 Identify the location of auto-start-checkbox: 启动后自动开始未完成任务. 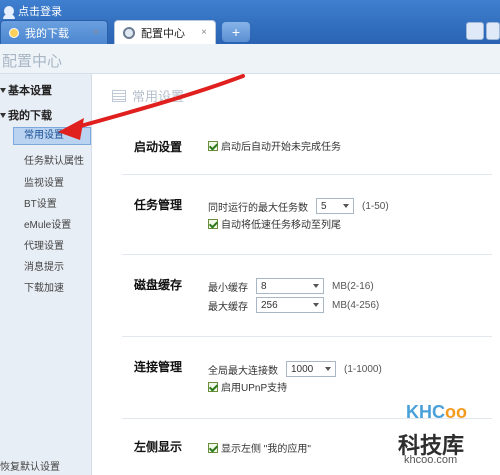
(274, 145).